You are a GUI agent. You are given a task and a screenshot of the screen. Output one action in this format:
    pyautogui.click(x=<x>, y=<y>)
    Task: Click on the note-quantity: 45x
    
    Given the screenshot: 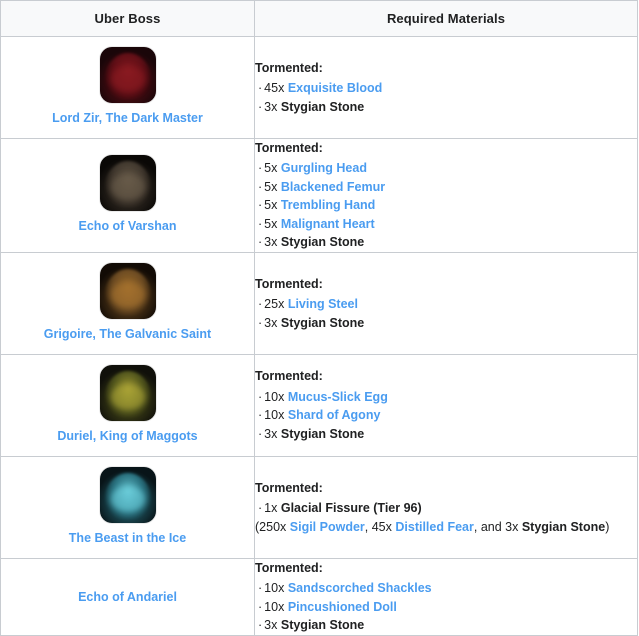 What is the action you would take?
    pyautogui.click(x=381, y=526)
    